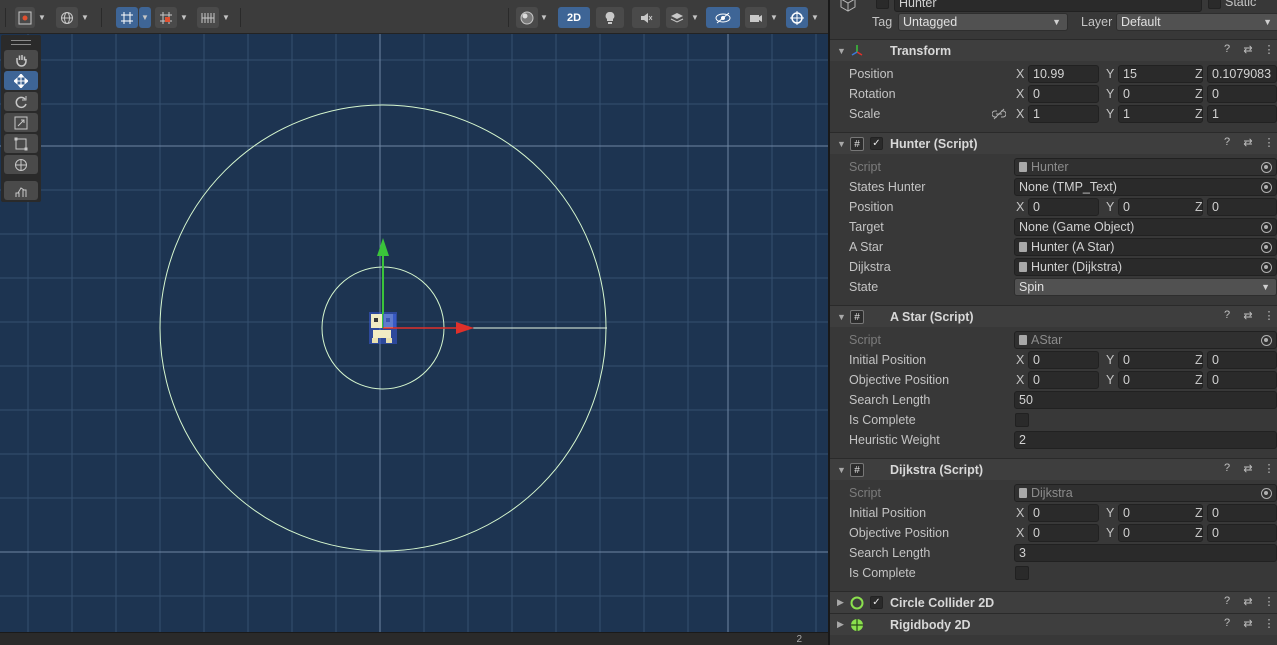  Describe the element at coordinates (208, 17) in the screenshot. I see `ruler-button` at that location.